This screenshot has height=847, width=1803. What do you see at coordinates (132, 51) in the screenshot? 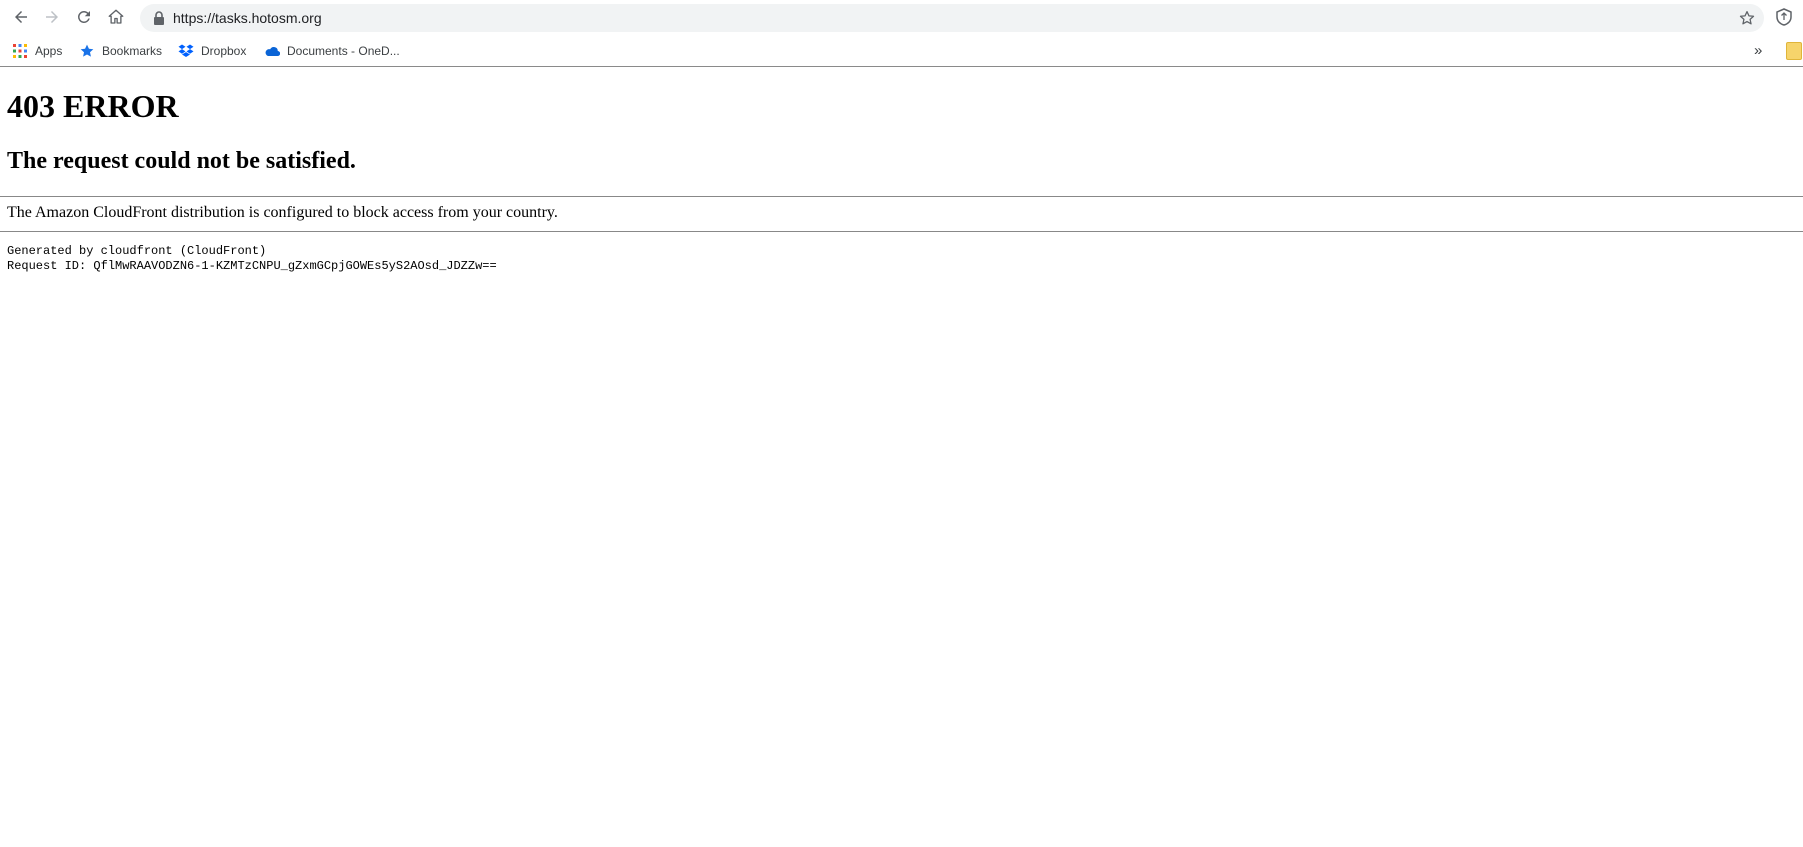
I see `bookmark-label: Bookmarks` at bounding box center [132, 51].